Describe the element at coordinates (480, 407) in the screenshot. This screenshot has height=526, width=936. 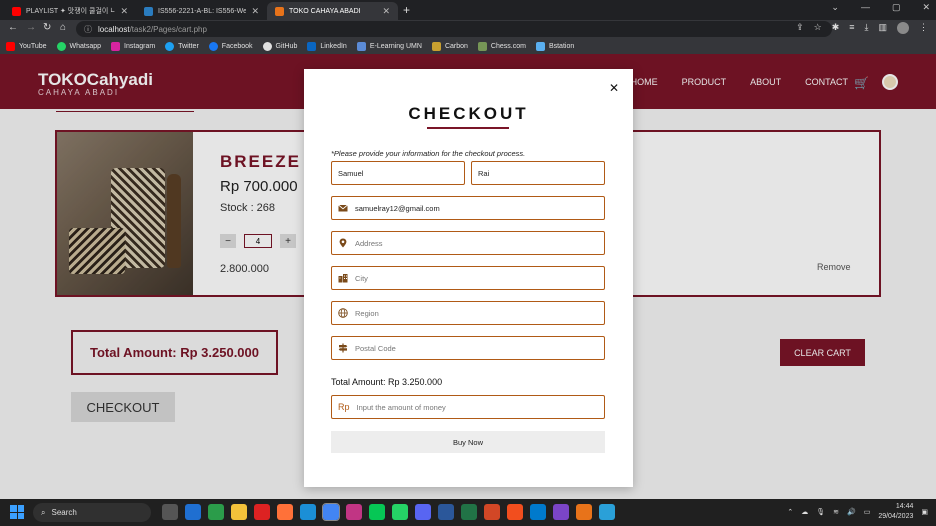
I see `payment-amount-input` at that location.